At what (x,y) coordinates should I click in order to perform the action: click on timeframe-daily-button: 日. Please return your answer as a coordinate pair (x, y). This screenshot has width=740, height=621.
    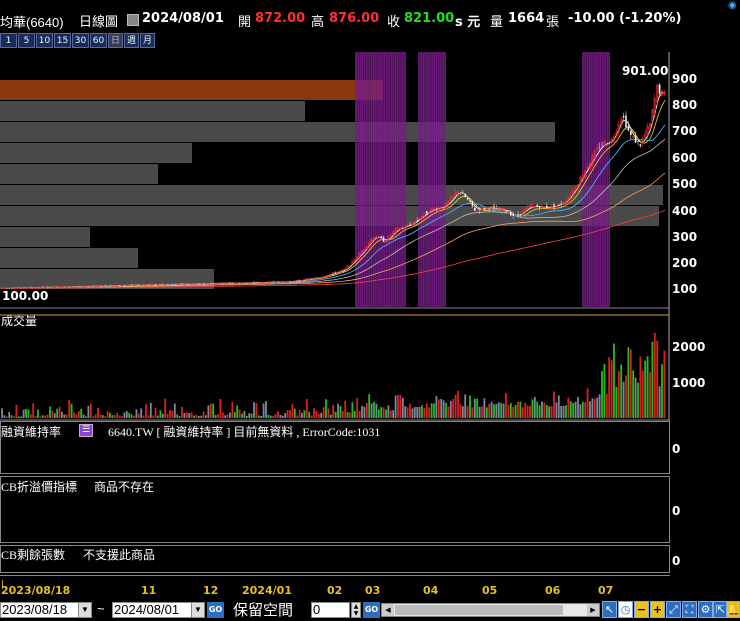
    Looking at the image, I should click on (115, 40).